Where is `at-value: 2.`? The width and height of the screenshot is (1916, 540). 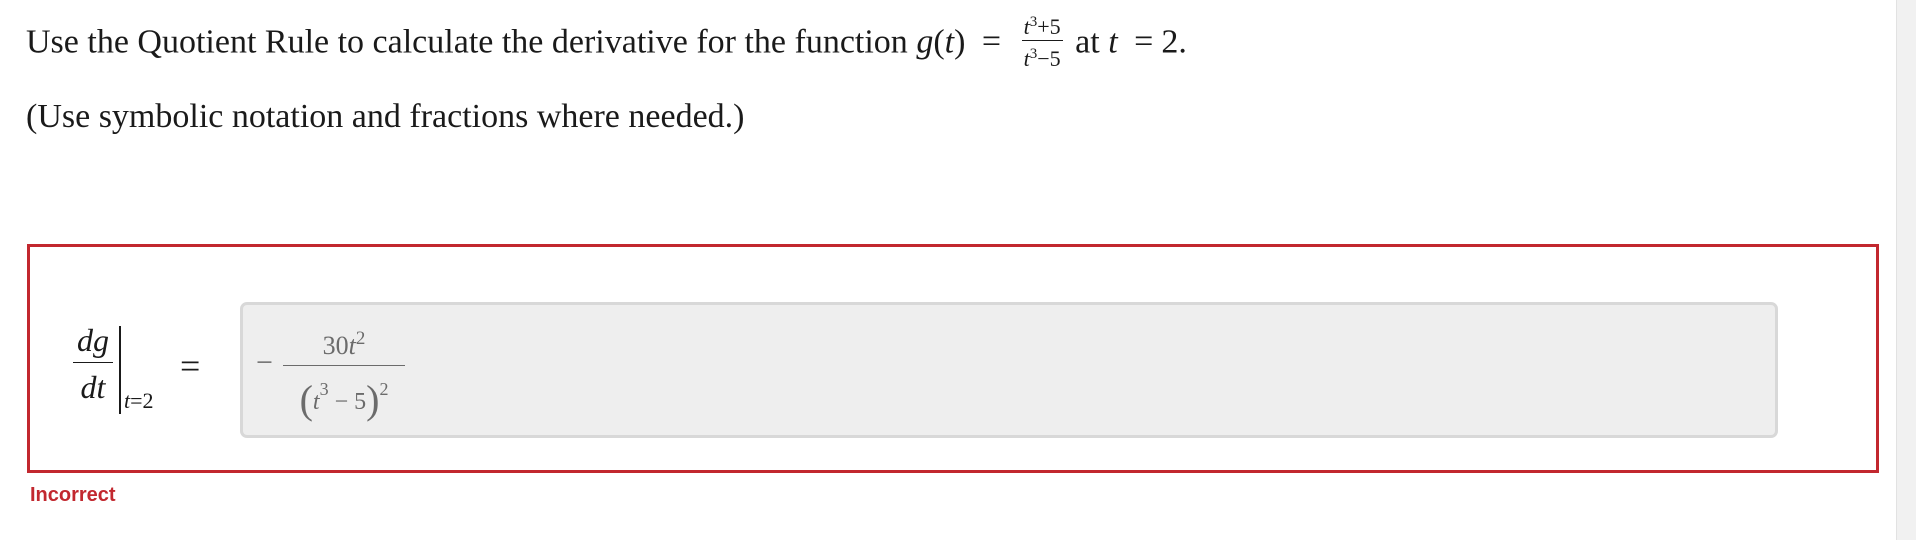
at-value: 2. is located at coordinates (1174, 42).